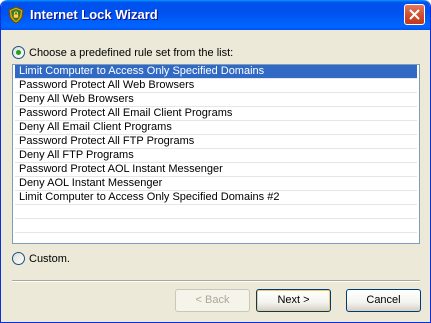 The width and height of the screenshot is (431, 323). I want to click on button-separator, so click(216, 281).